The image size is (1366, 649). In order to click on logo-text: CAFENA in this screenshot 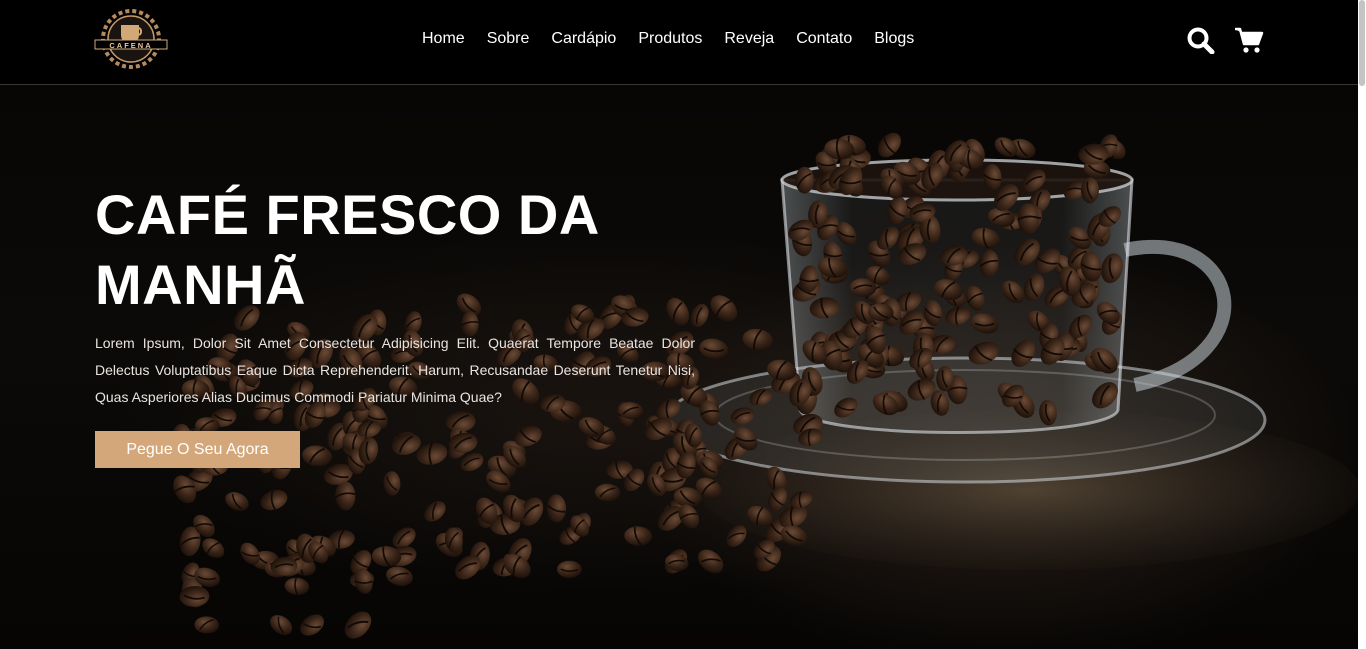, I will do `click(130, 45)`.